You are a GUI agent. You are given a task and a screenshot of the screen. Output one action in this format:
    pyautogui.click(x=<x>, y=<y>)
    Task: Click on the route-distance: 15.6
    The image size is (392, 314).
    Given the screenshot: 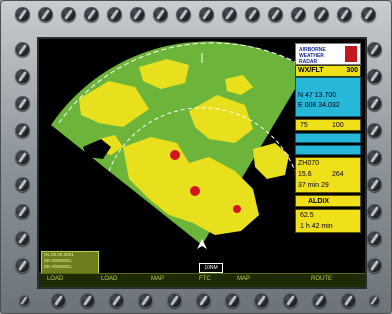 What is the action you would take?
    pyautogui.click(x=305, y=174)
    